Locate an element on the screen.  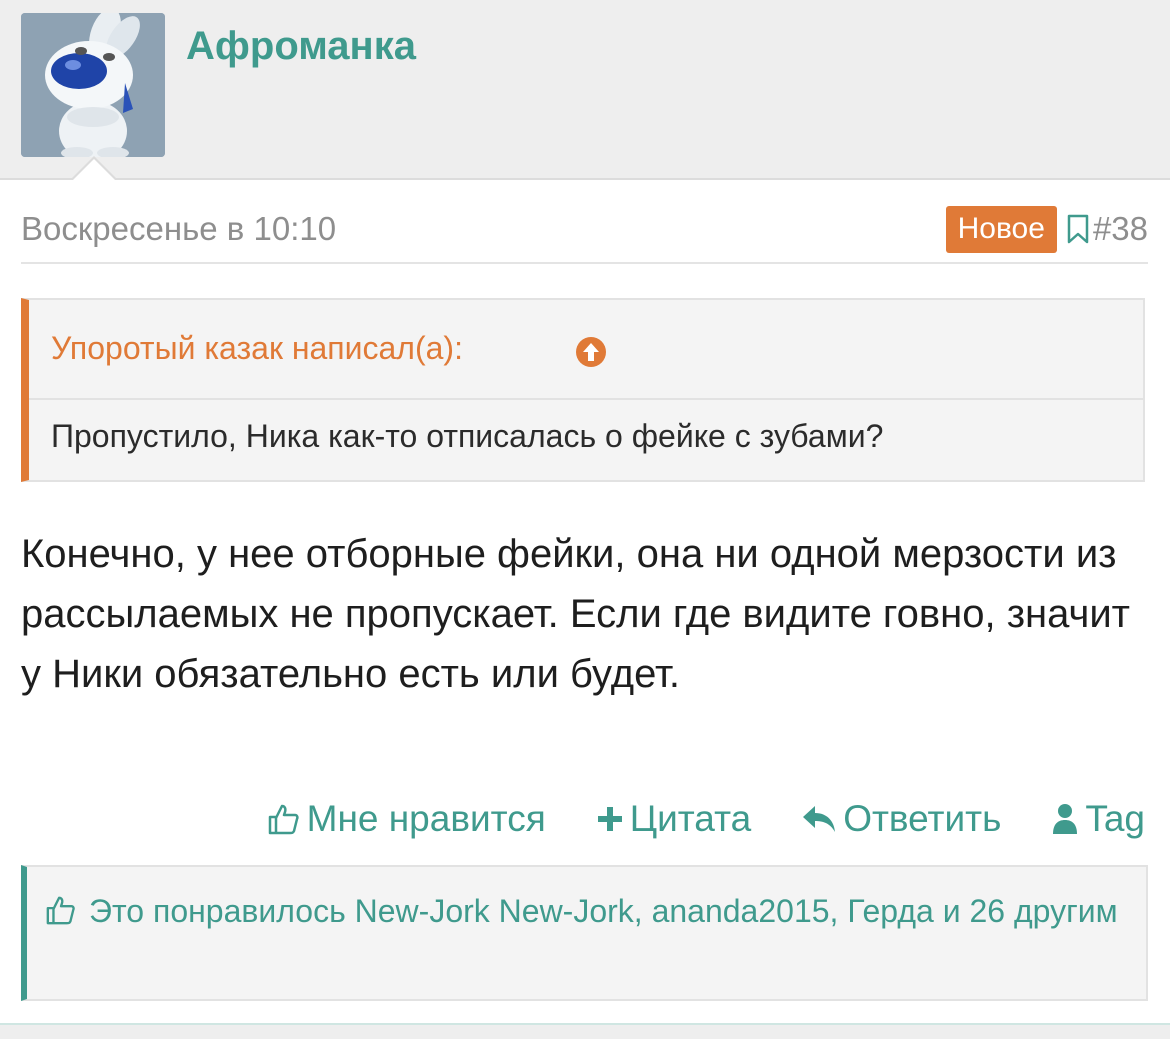
plus-icon is located at coordinates (609, 819).